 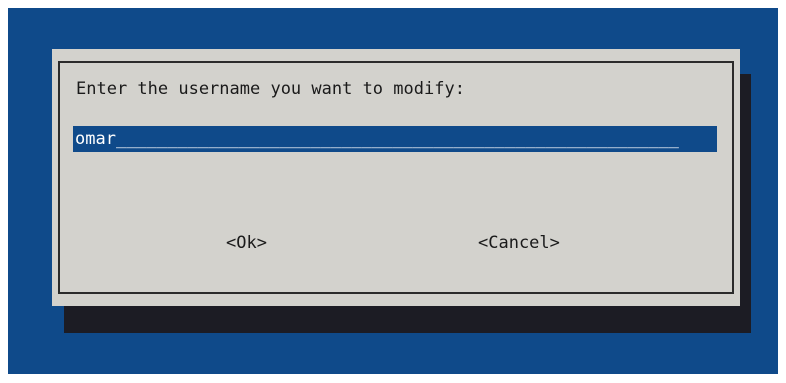 I want to click on cancel-button: <Cancel>, so click(x=519, y=243).